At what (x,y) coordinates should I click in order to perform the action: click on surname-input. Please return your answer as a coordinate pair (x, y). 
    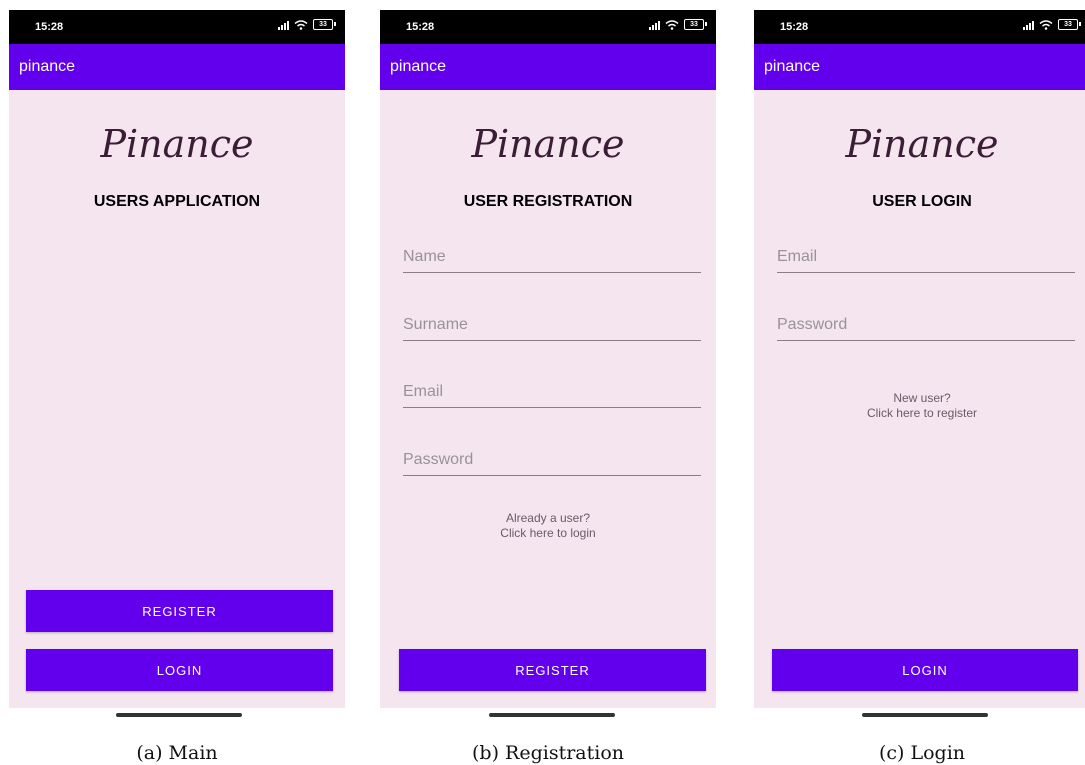
    Looking at the image, I should click on (552, 325).